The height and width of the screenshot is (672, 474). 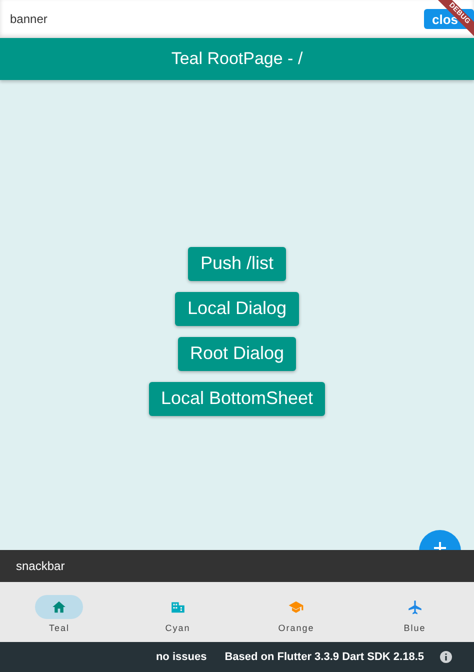 What do you see at coordinates (40, 566) in the screenshot?
I see `snackbar-text: snackbar` at bounding box center [40, 566].